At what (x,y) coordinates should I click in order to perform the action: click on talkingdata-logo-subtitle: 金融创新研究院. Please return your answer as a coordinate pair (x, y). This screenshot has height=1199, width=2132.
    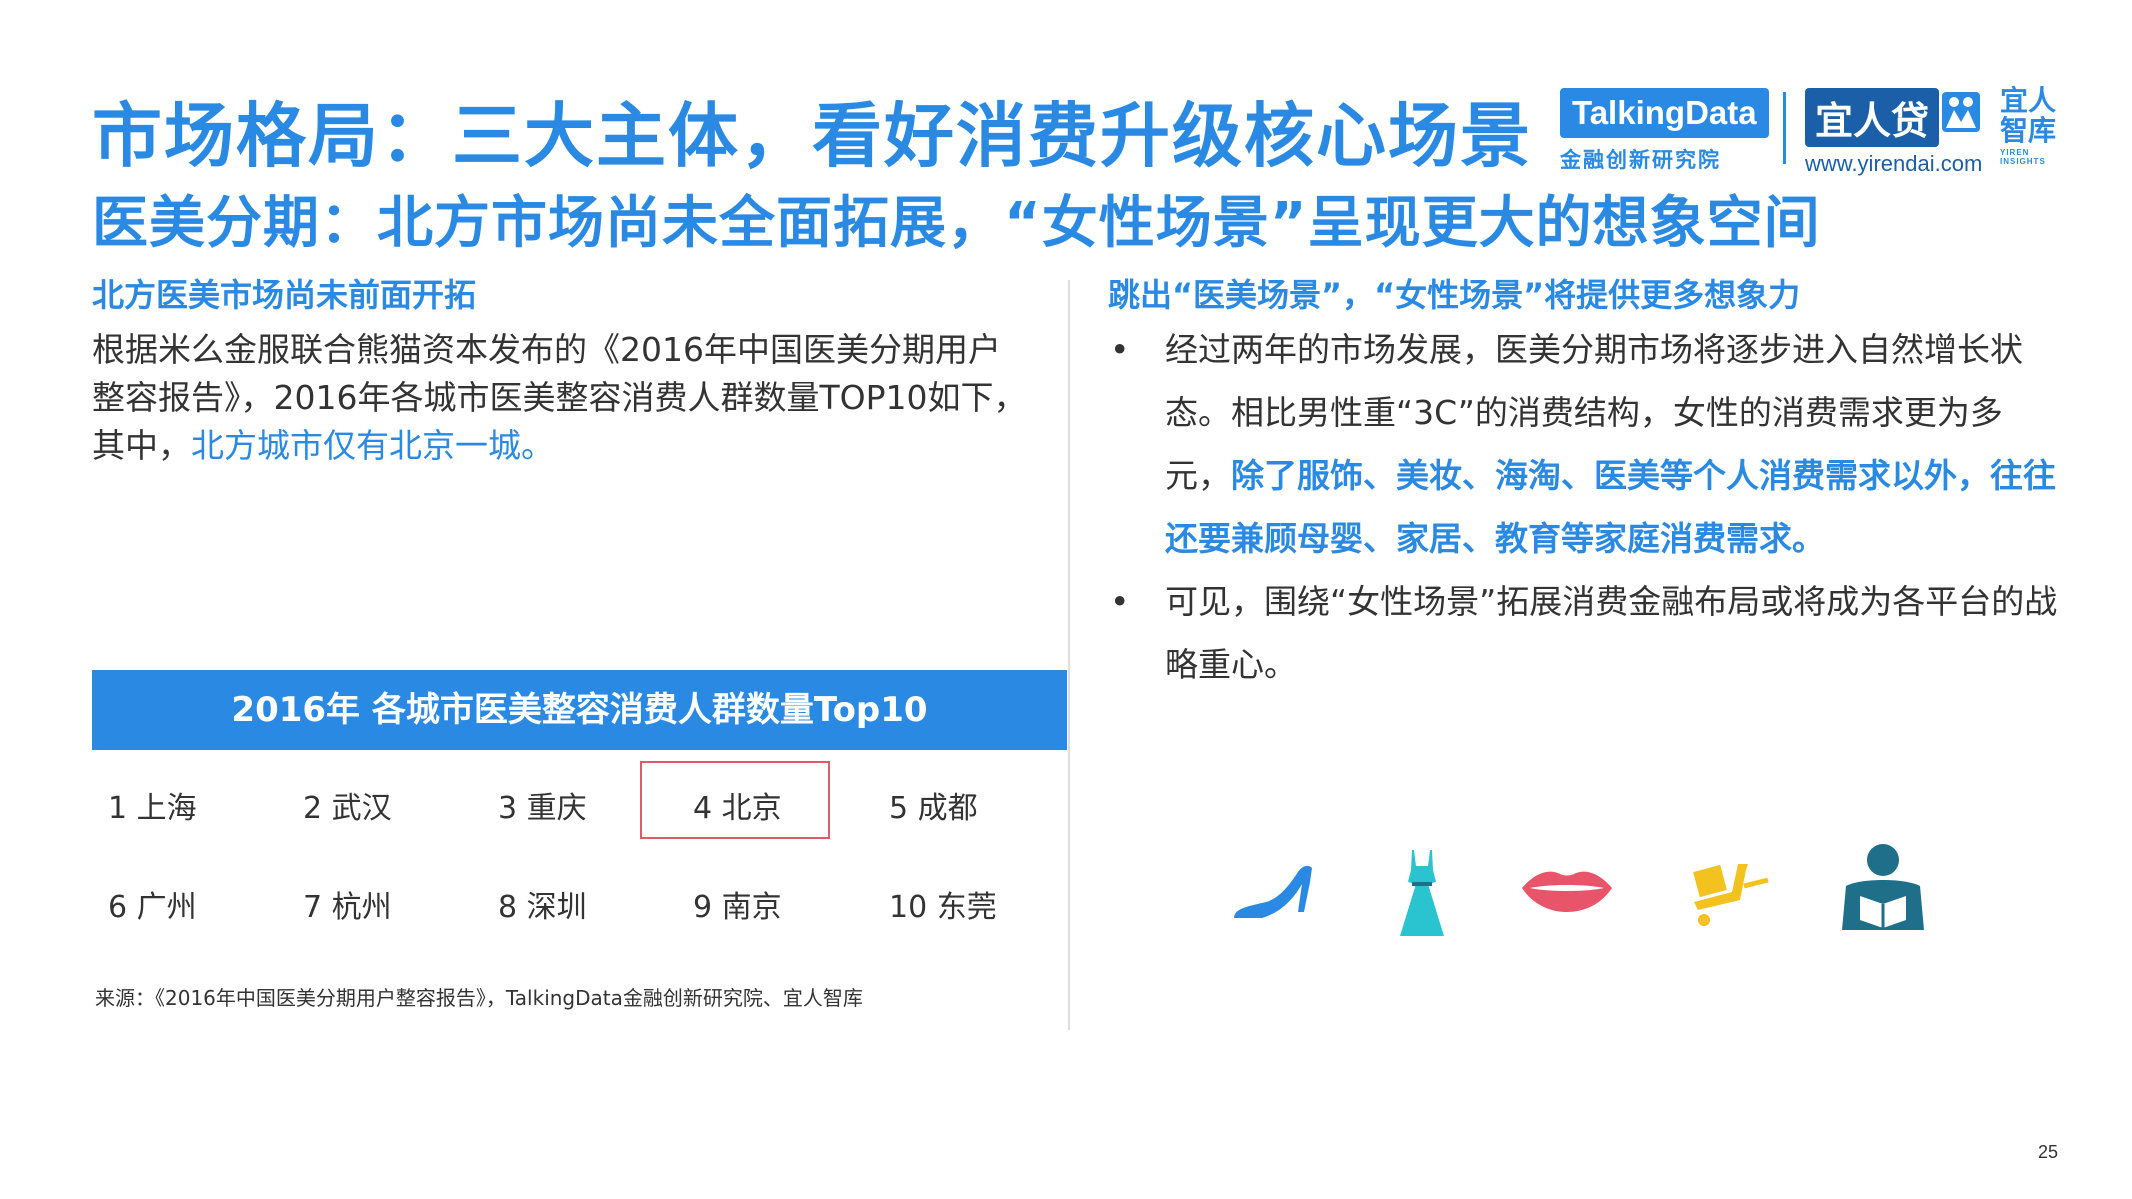
    Looking at the image, I should click on (1640, 160).